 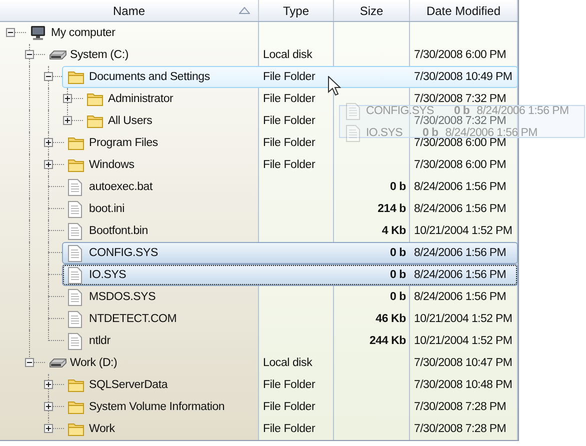 What do you see at coordinates (94, 363) in the screenshot?
I see `item-name: Work (D:)` at bounding box center [94, 363].